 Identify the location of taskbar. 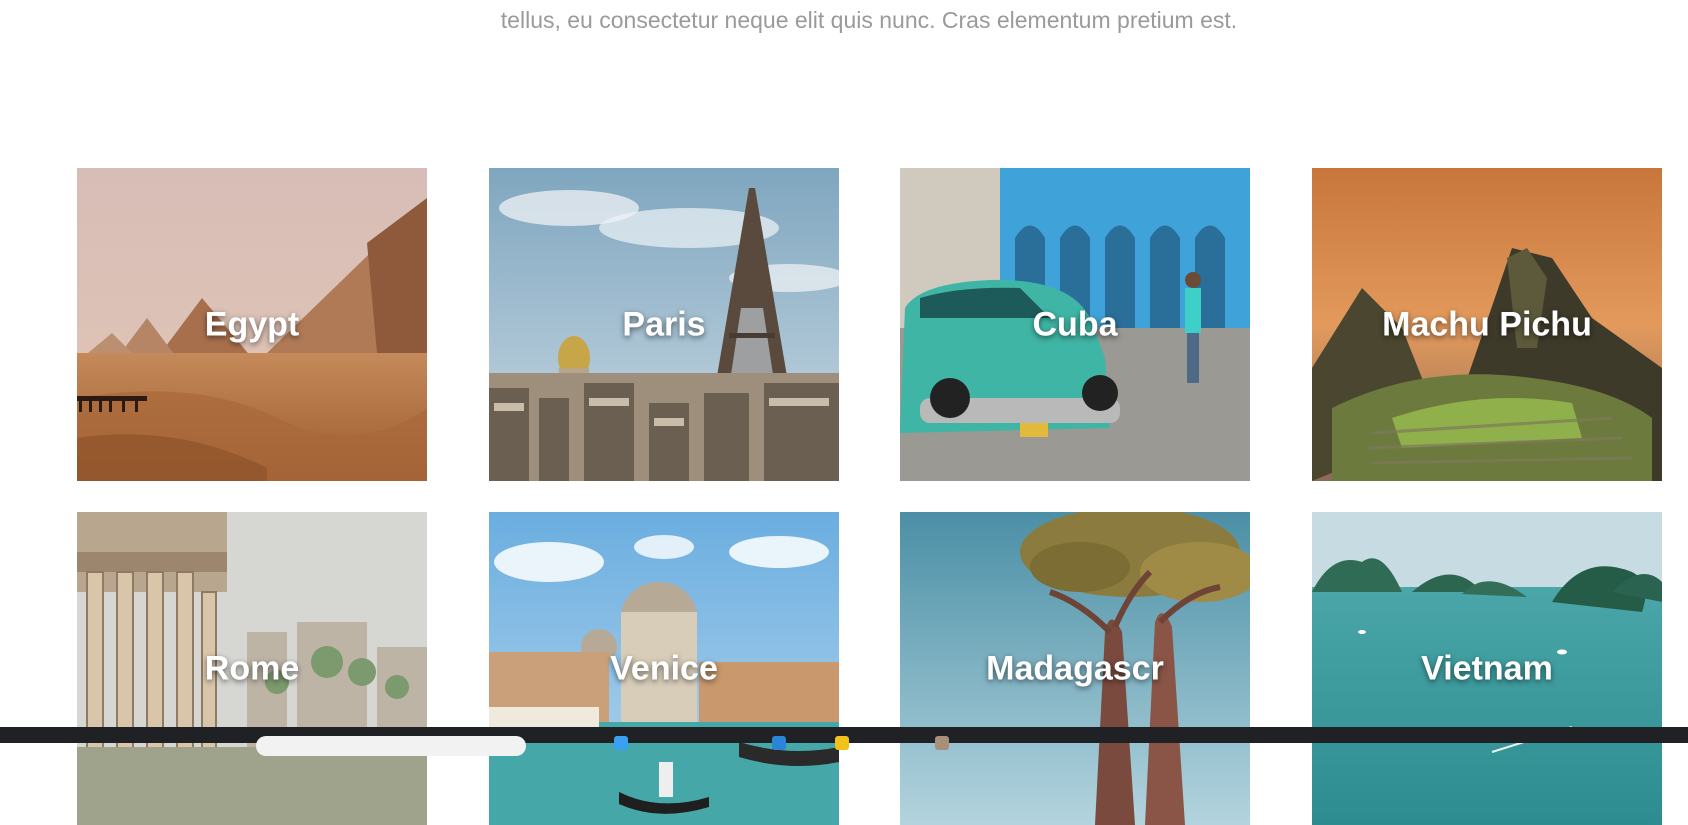
(844, 741).